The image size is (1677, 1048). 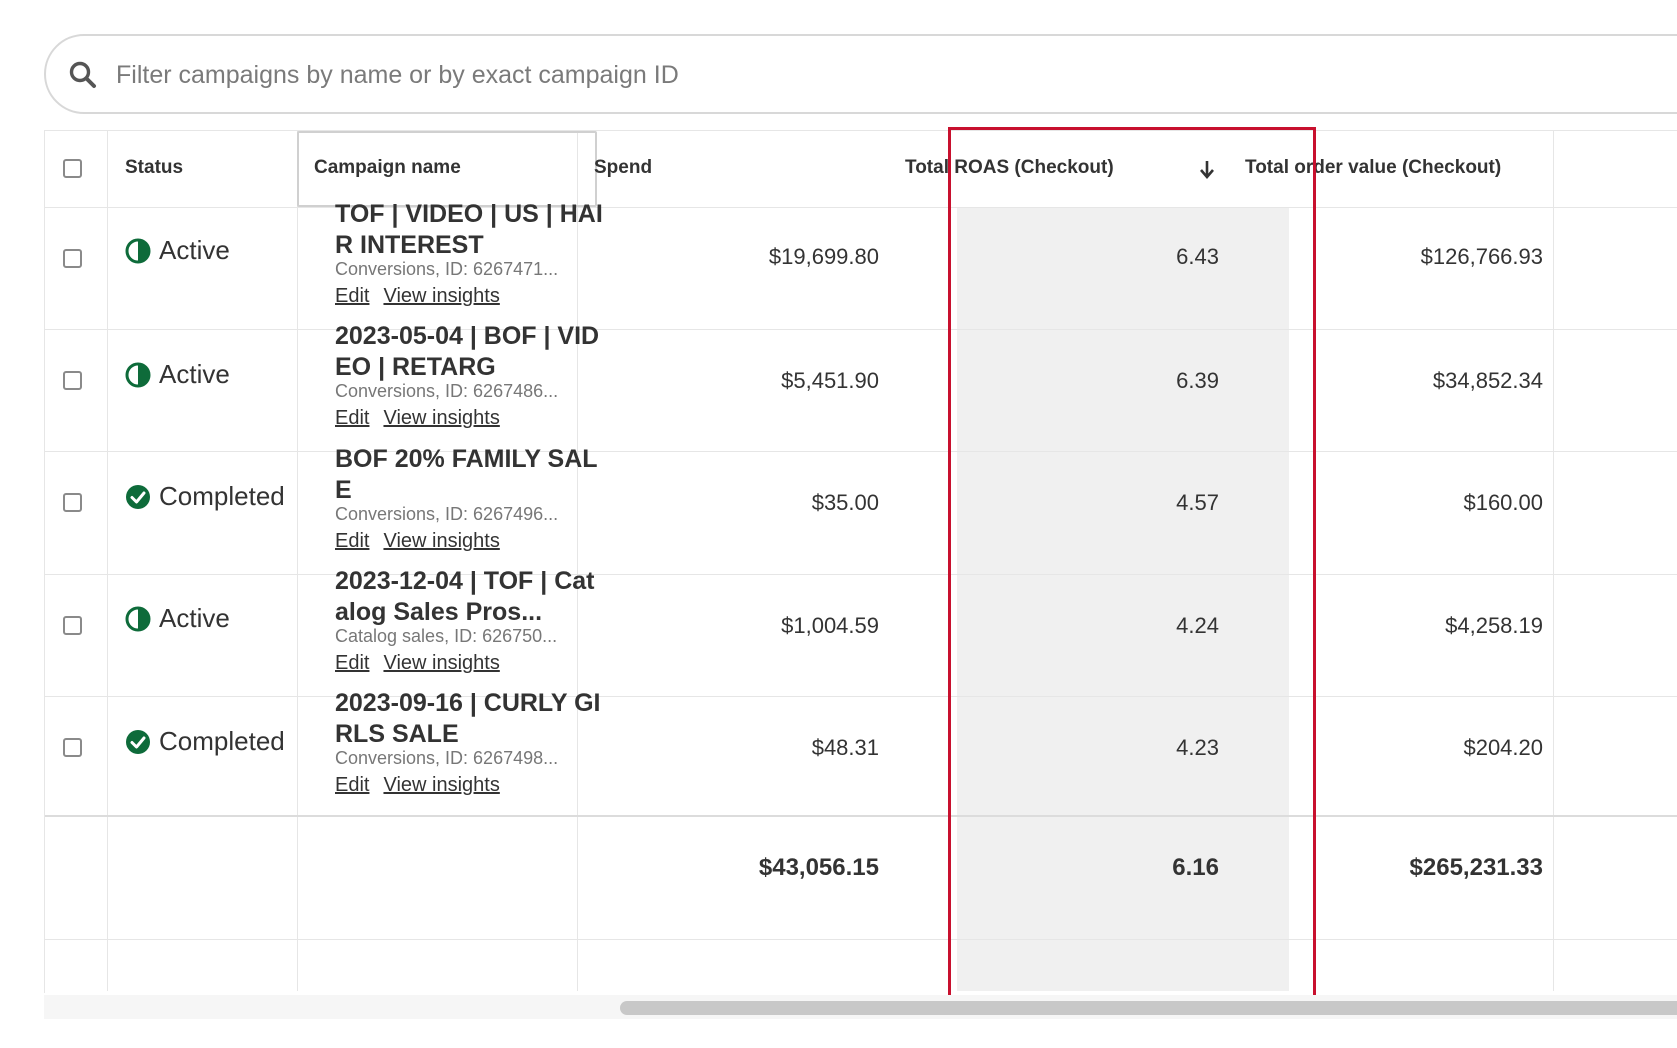 I want to click on campaign-name: BOF 20% FAMILY SALE, so click(x=471, y=475).